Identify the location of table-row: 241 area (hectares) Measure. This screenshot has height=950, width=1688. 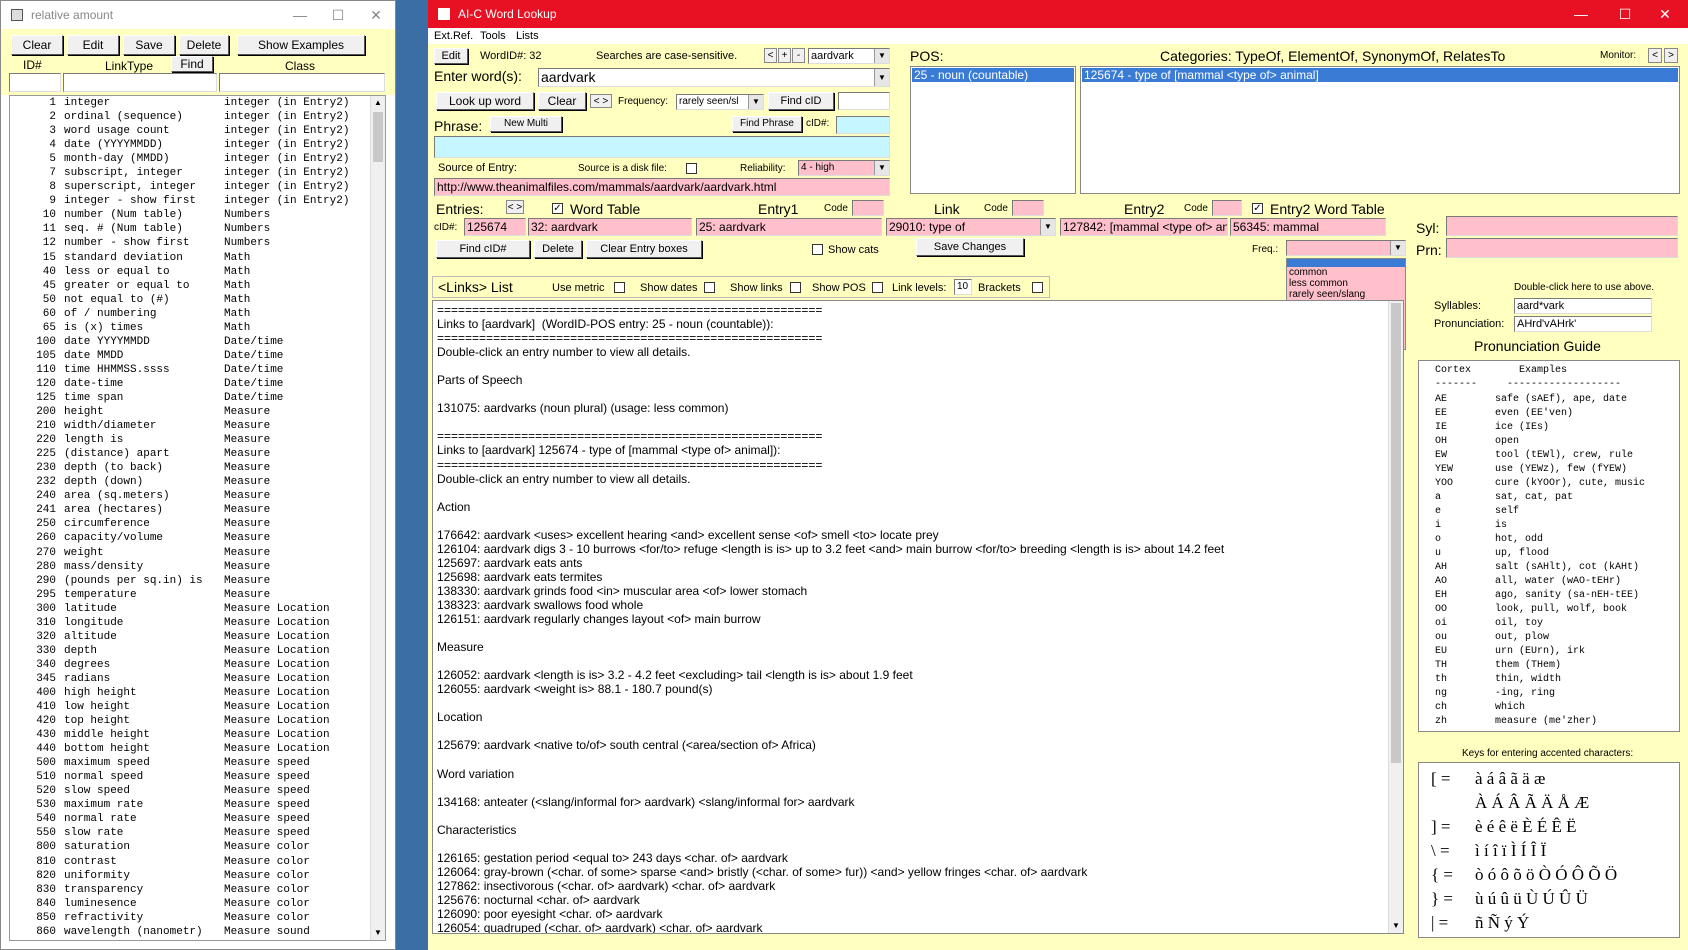
(190, 510).